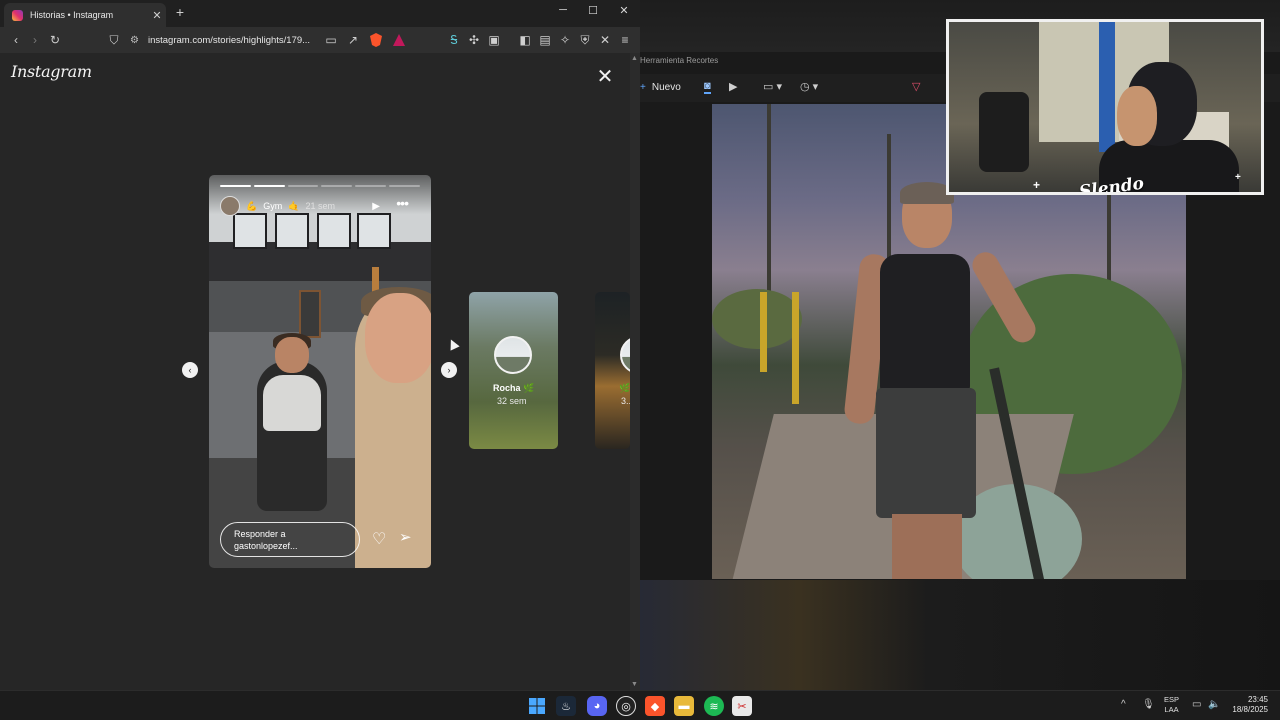 The image size is (1280, 720). What do you see at coordinates (320, 13) in the screenshot?
I see `tab-bar: Historias • Instagram ✕ + ─ ☐ ✕` at bounding box center [320, 13].